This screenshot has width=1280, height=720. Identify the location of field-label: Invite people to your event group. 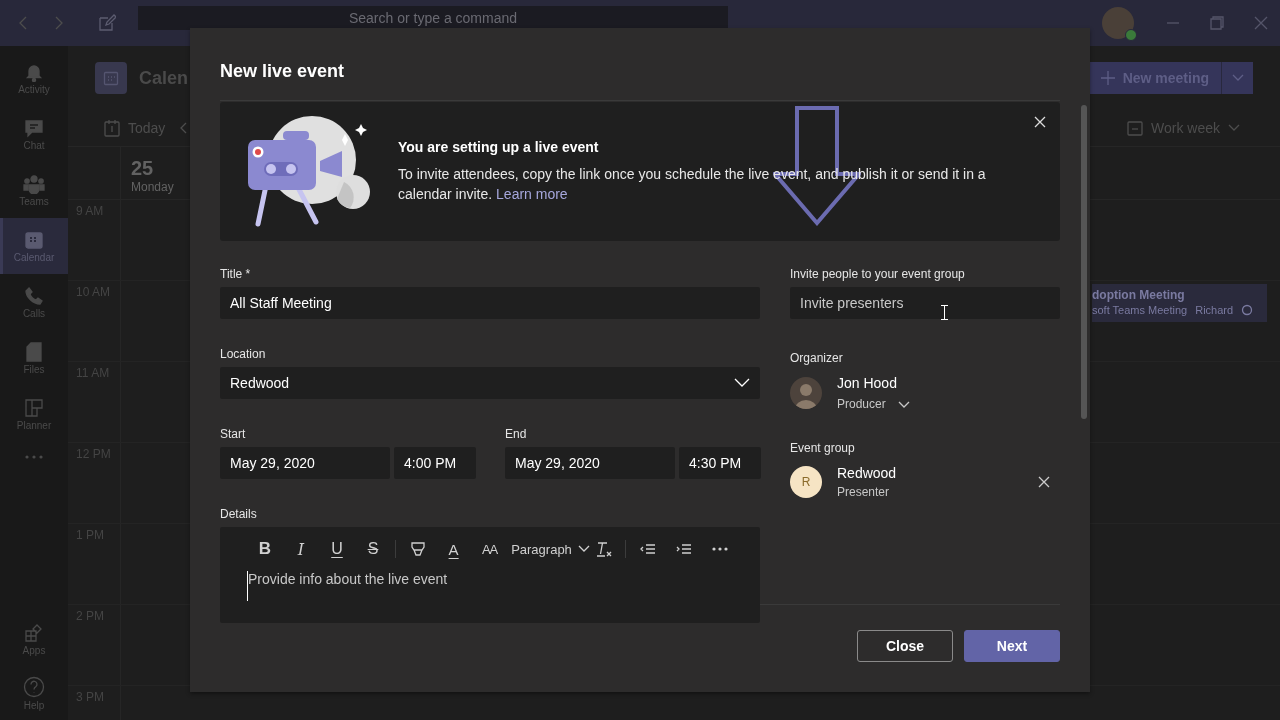
(878, 274).